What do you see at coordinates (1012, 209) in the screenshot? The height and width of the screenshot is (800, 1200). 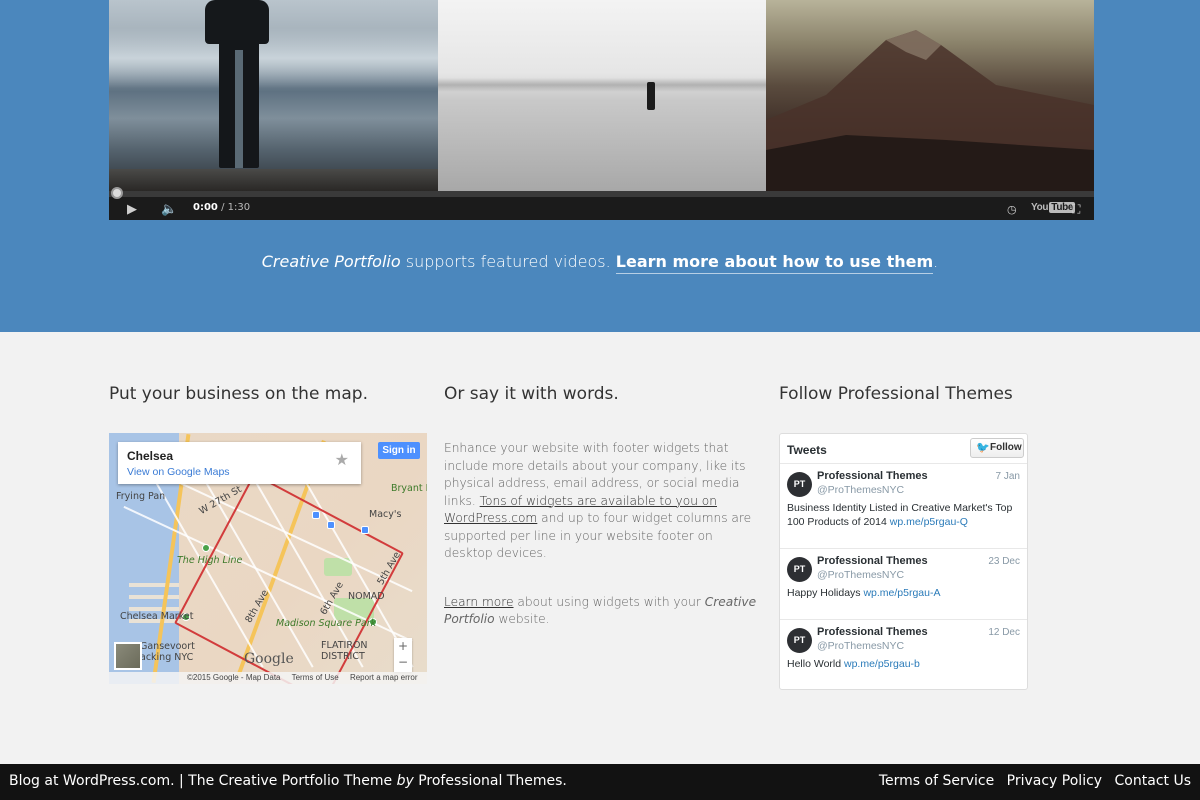 I see `watch-later-icon: ◷` at bounding box center [1012, 209].